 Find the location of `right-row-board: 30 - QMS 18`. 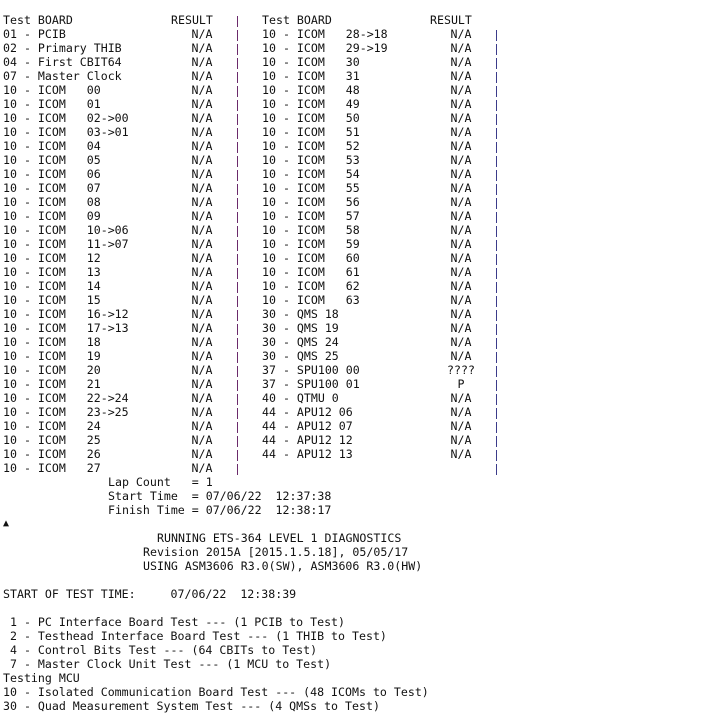

right-row-board: 30 - QMS 18 is located at coordinates (300, 314).